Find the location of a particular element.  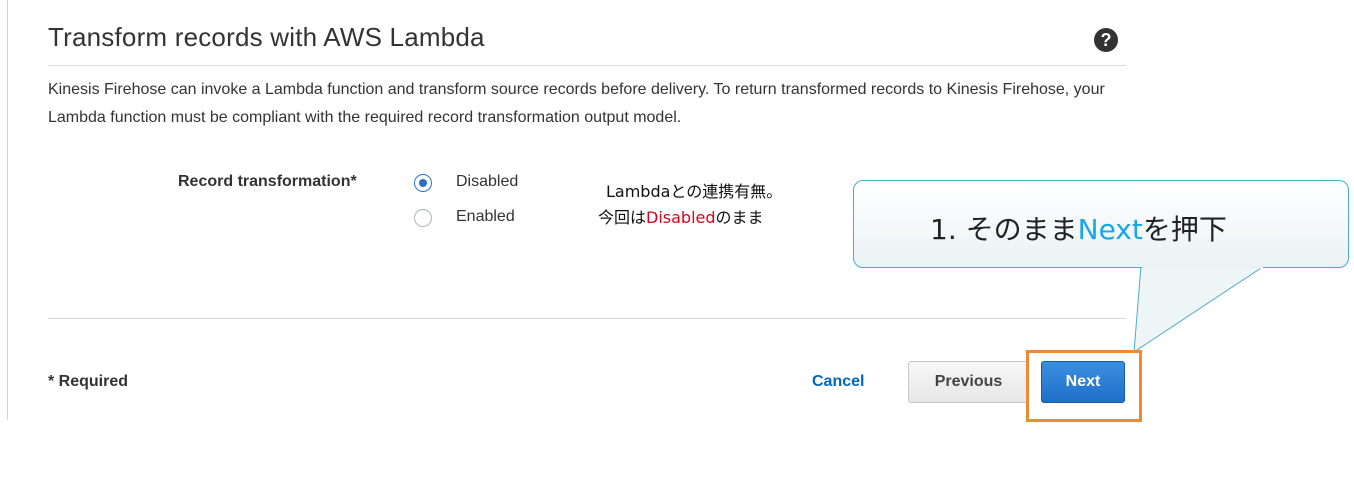

previous-button: Previous is located at coordinates (968, 382).